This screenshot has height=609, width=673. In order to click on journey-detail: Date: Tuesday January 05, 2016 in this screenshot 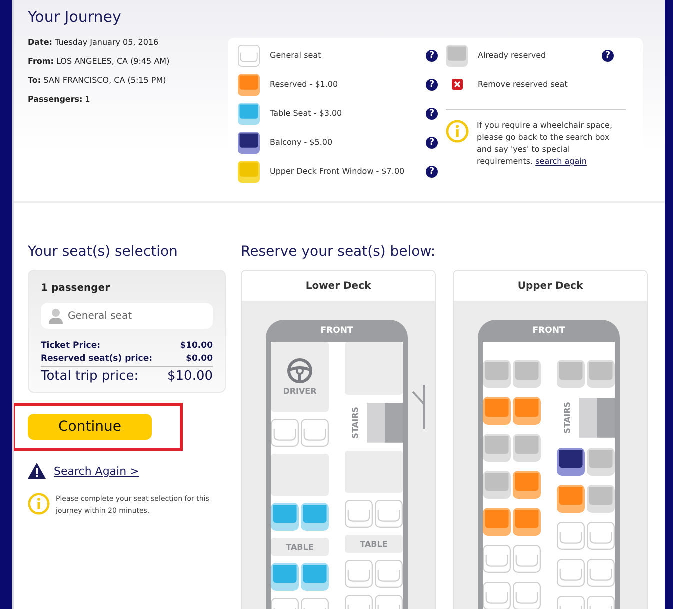, I will do `click(94, 42)`.